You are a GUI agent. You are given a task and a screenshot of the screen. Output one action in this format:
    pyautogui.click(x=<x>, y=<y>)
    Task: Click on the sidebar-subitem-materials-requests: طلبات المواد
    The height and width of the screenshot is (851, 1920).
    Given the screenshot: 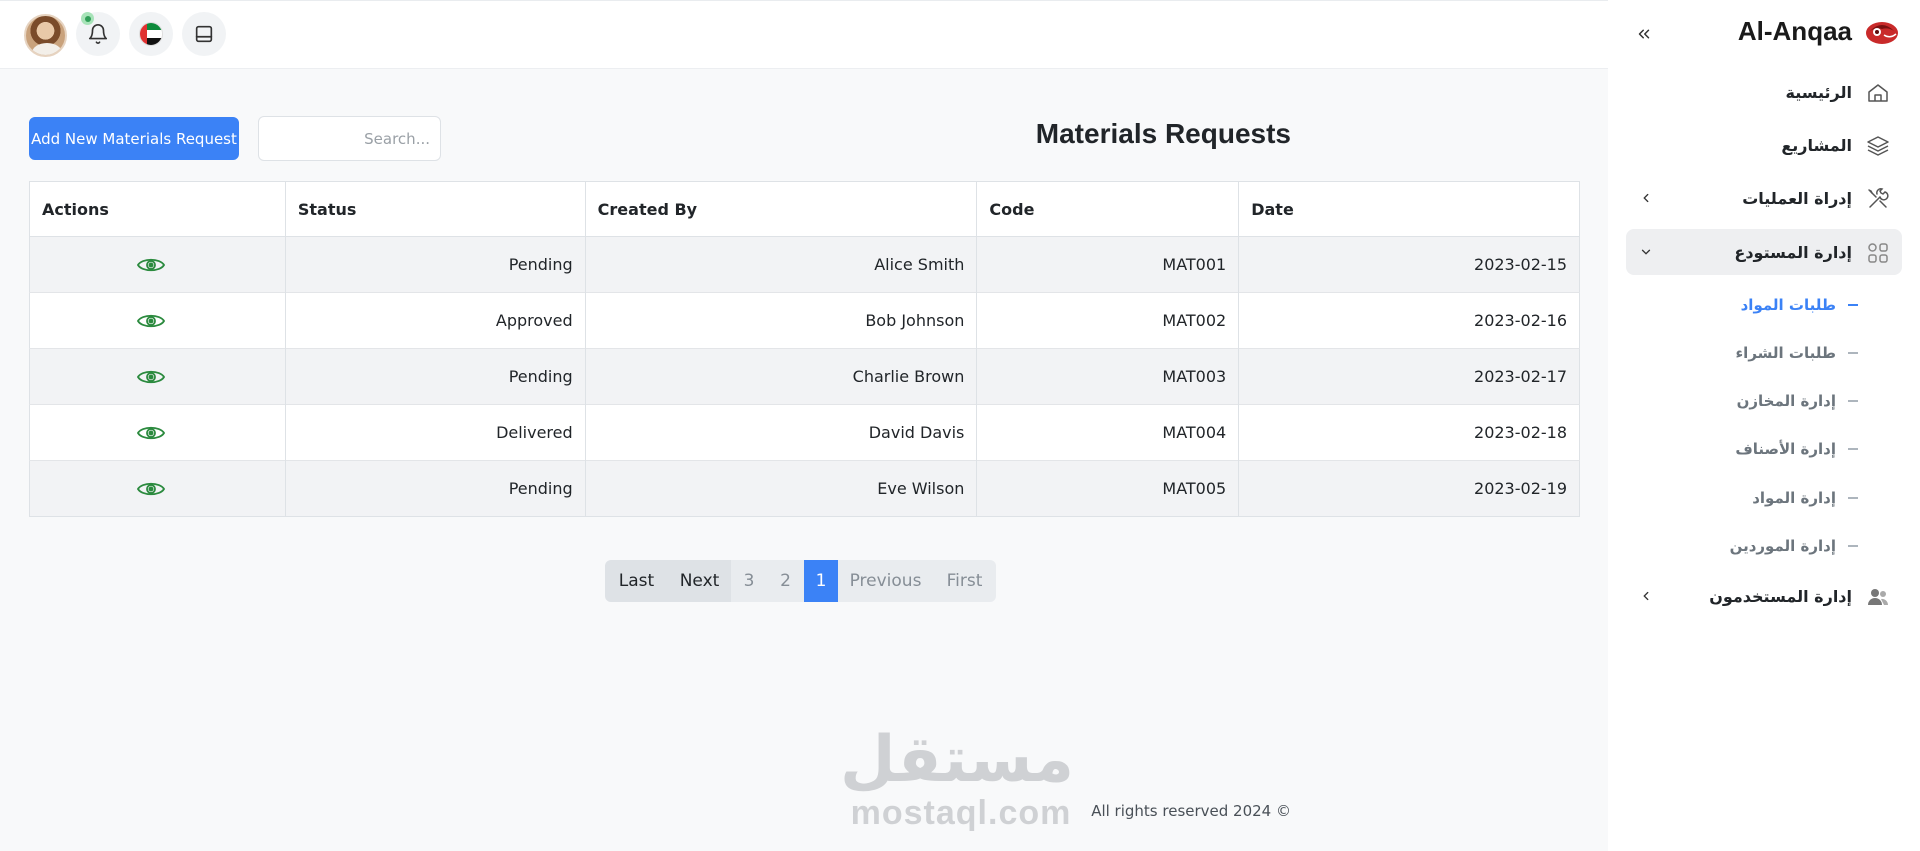 What is the action you would take?
    pyautogui.click(x=1799, y=305)
    